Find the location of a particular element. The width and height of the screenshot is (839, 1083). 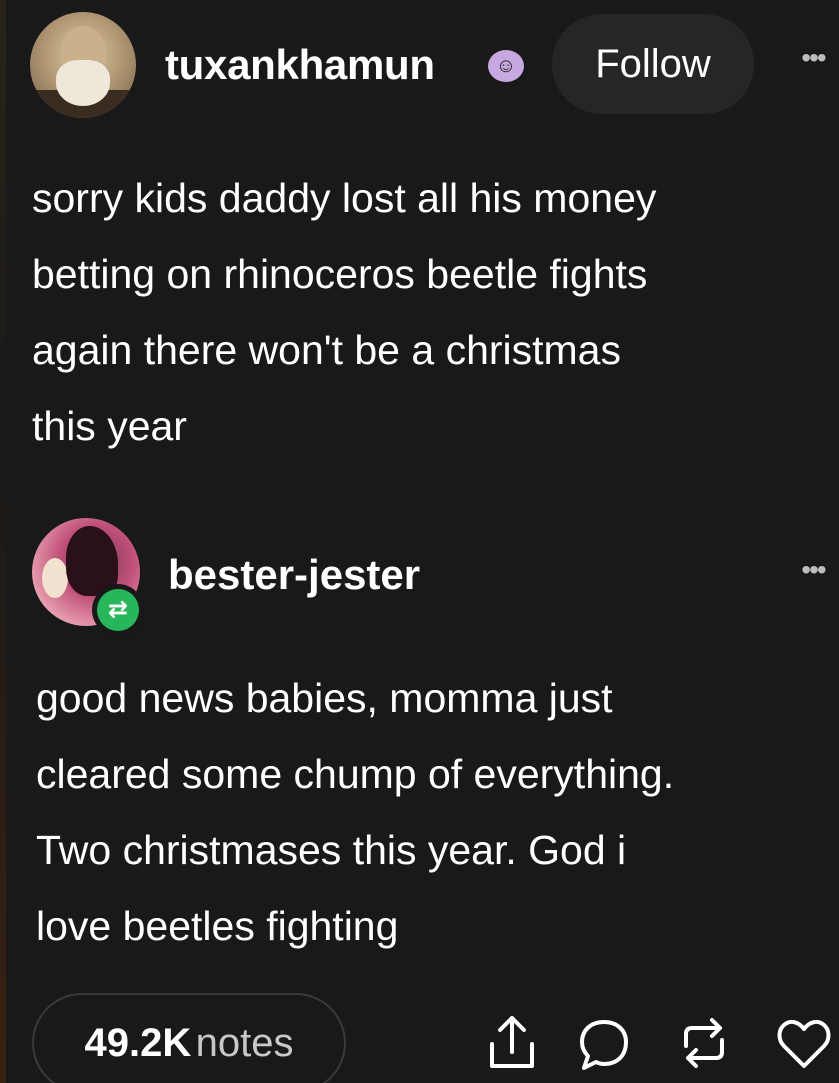

heart-icon-graphic is located at coordinates (804, 1043).